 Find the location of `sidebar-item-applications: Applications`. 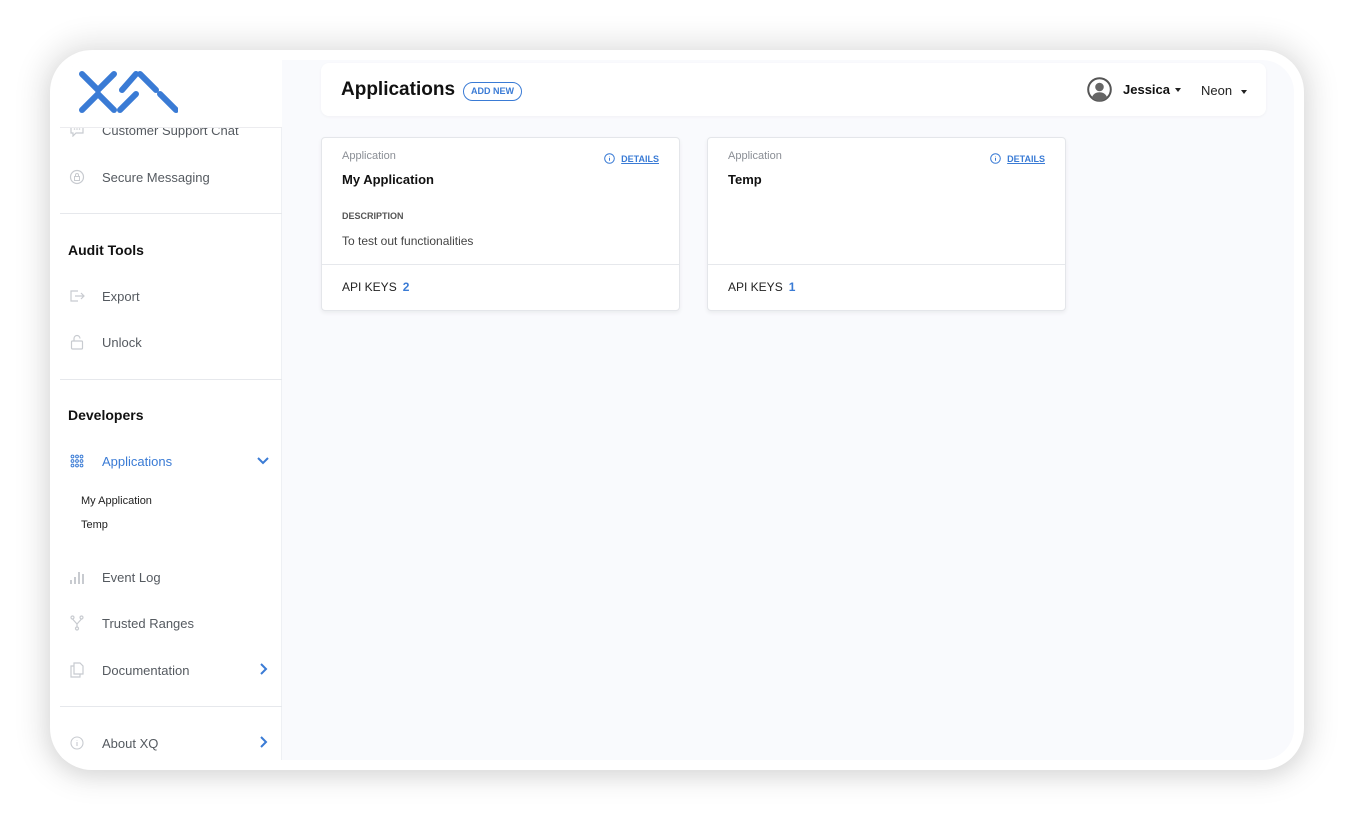

sidebar-item-applications: Applications is located at coordinates (171, 461).